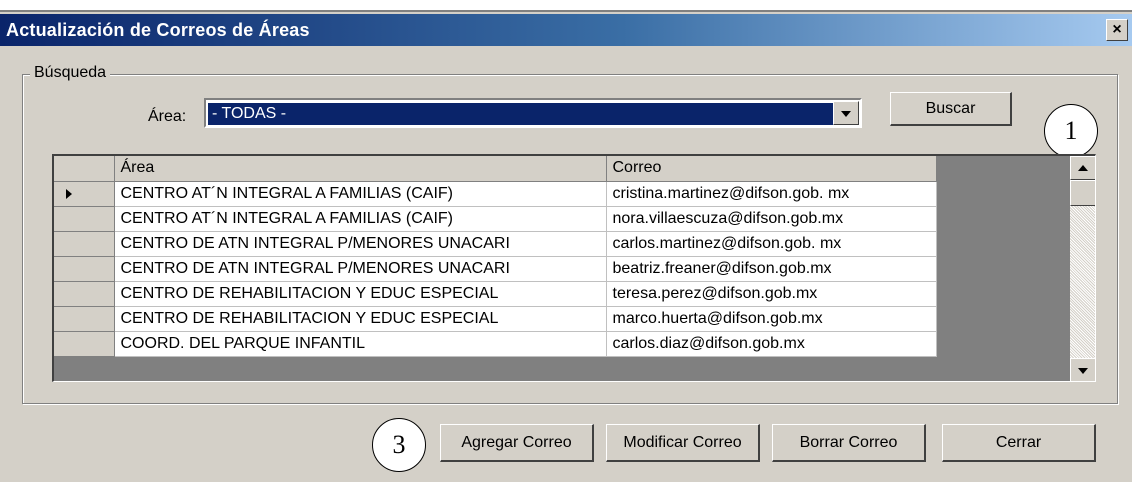  I want to click on close-window-button: ×, so click(1117, 30).